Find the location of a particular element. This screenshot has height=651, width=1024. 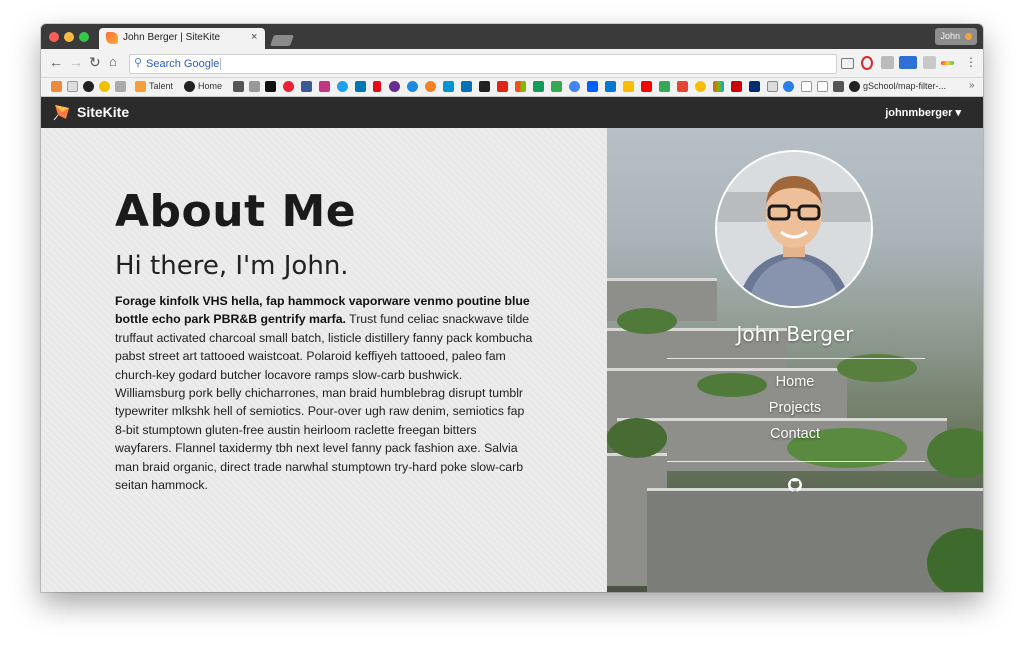

bookmark-sitekite-icon is located at coordinates (56, 86).